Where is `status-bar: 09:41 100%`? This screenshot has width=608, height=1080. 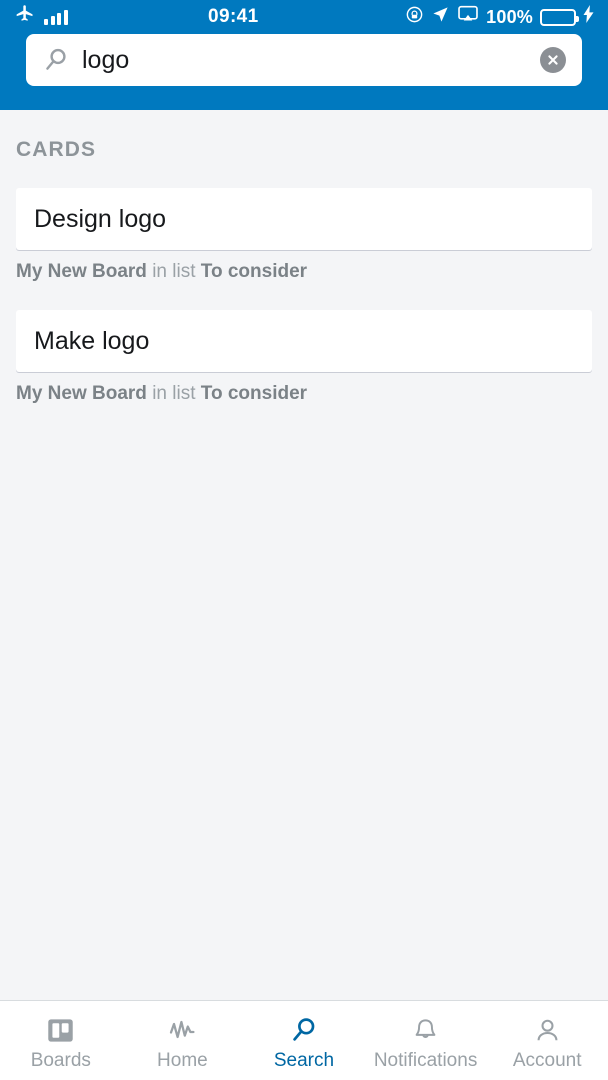
status-bar: 09:41 100% is located at coordinates (304, 17).